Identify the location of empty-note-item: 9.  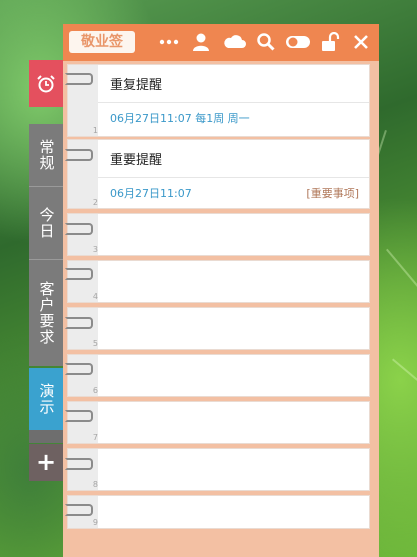
(217, 512).